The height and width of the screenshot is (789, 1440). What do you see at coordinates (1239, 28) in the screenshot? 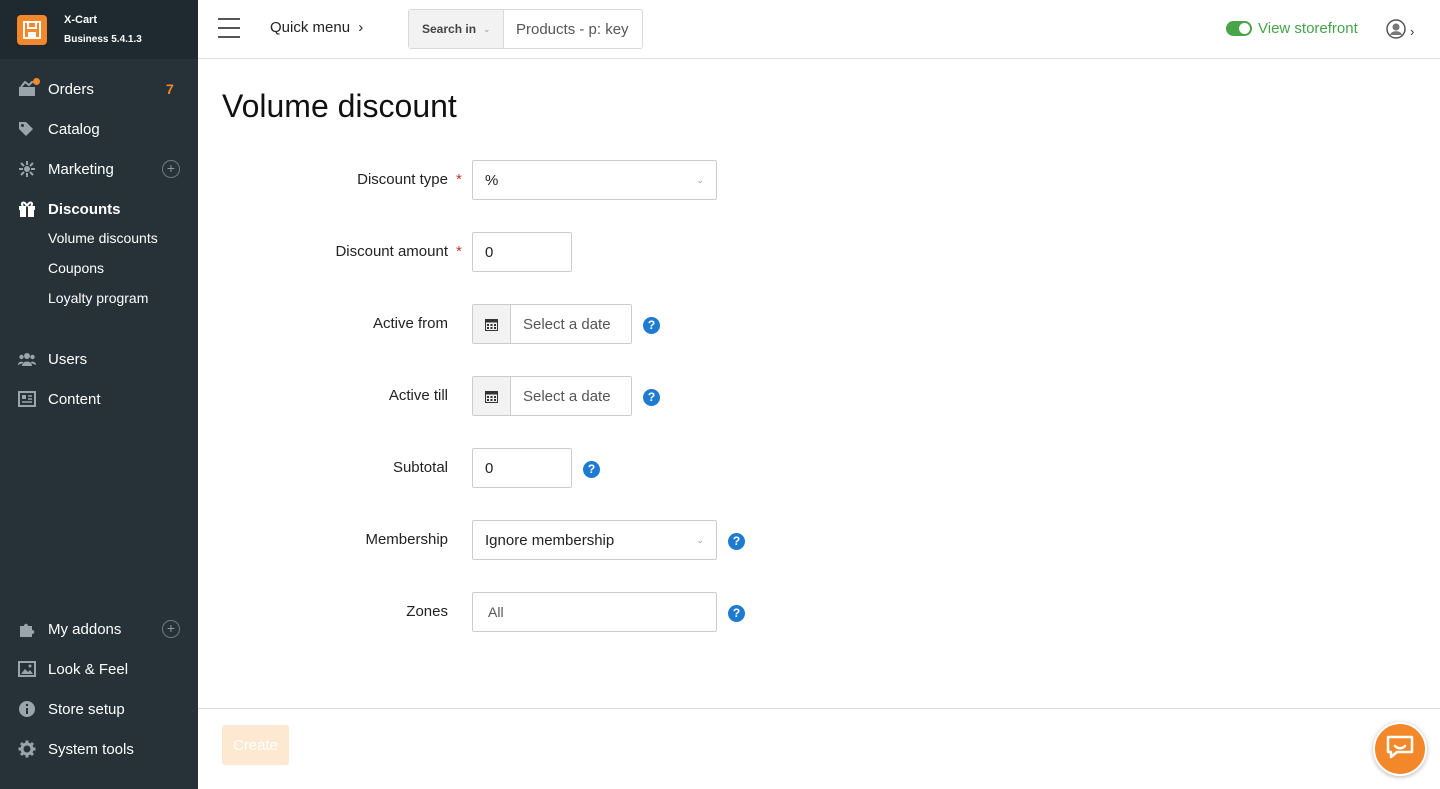
I see `toggle-switch-icon` at bounding box center [1239, 28].